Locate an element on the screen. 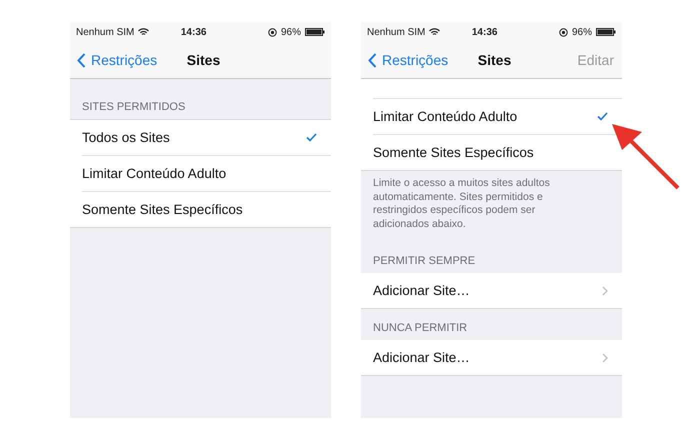 The width and height of the screenshot is (695, 446). list-row: Todos os Sites is located at coordinates (206, 138).